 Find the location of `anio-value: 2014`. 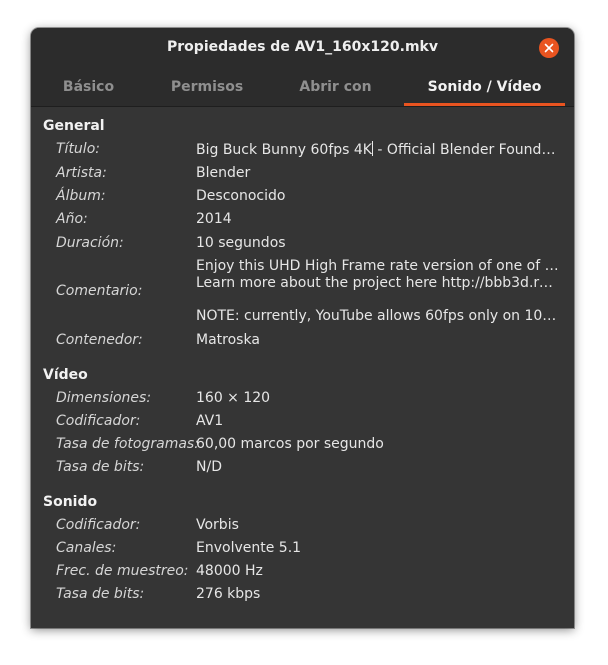

anio-value: 2014 is located at coordinates (378, 219).